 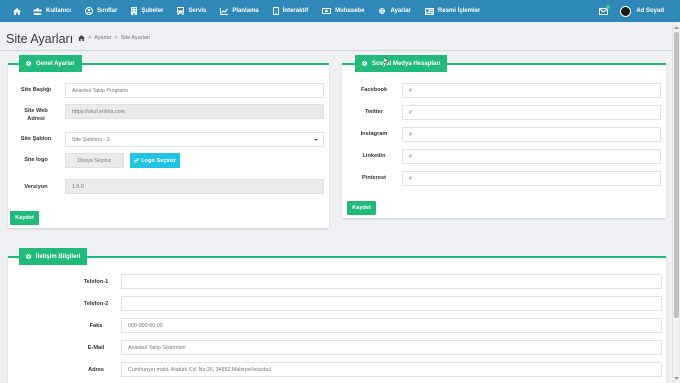 I want to click on phone2-input, so click(x=391, y=303).